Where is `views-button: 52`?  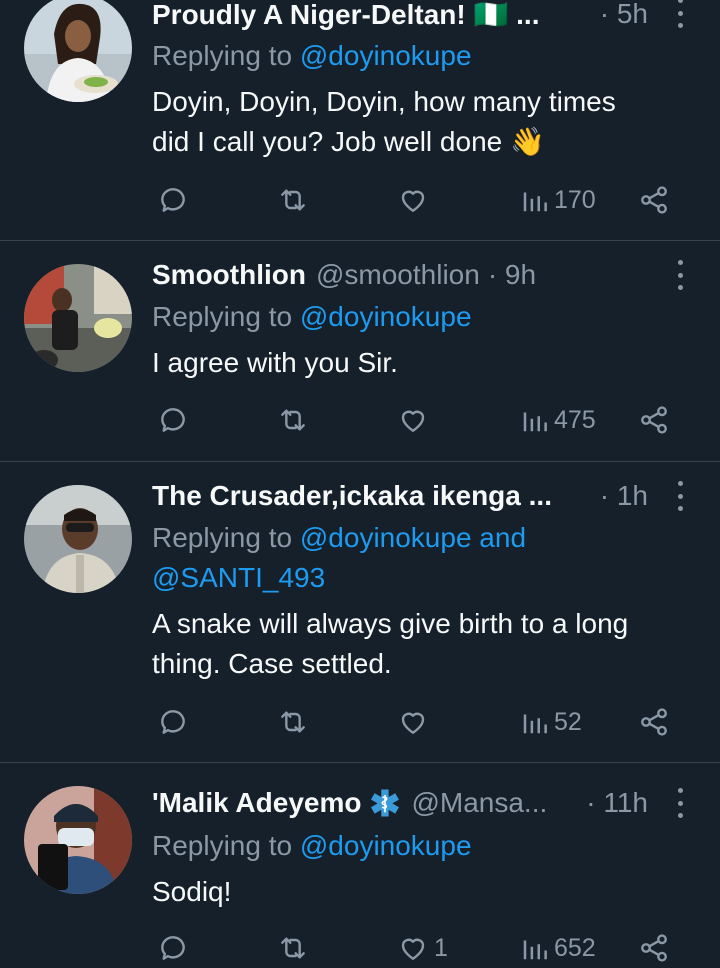 views-button: 52 is located at coordinates (551, 722).